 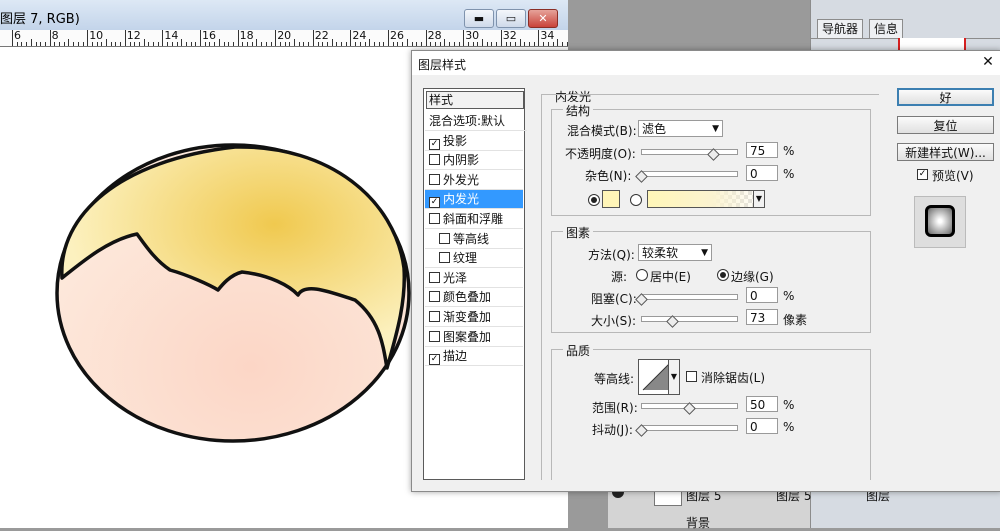 I want to click on noise-input: 0, so click(x=762, y=173).